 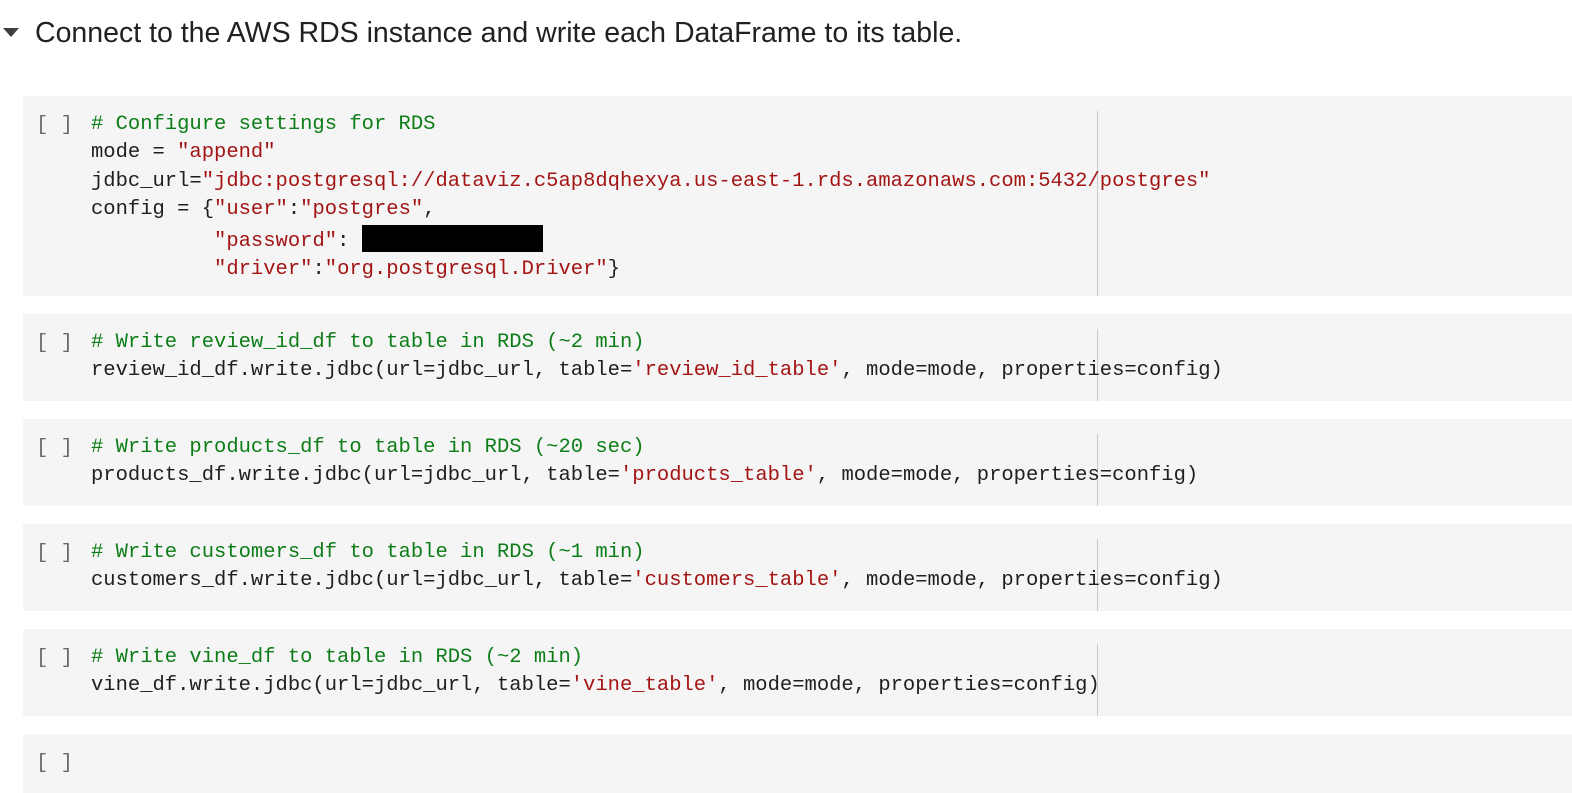 What do you see at coordinates (153, 210) in the screenshot?
I see `code-text: config = {` at bounding box center [153, 210].